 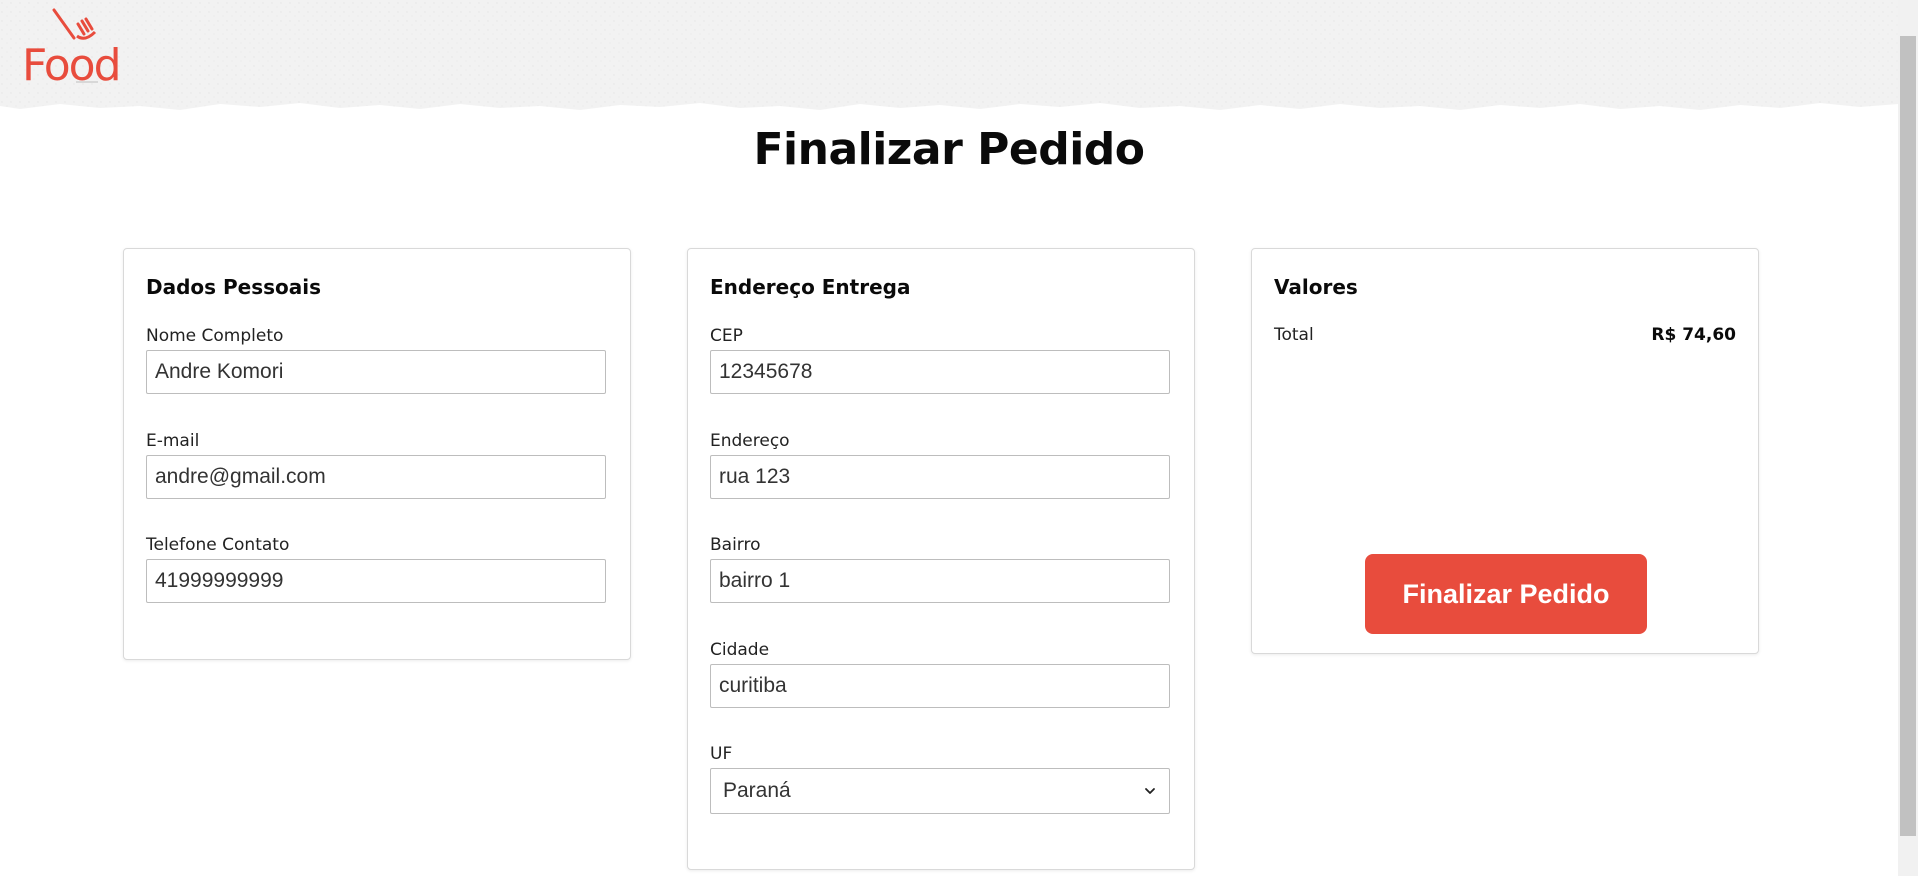 What do you see at coordinates (940, 372) in the screenshot?
I see `cep-input` at bounding box center [940, 372].